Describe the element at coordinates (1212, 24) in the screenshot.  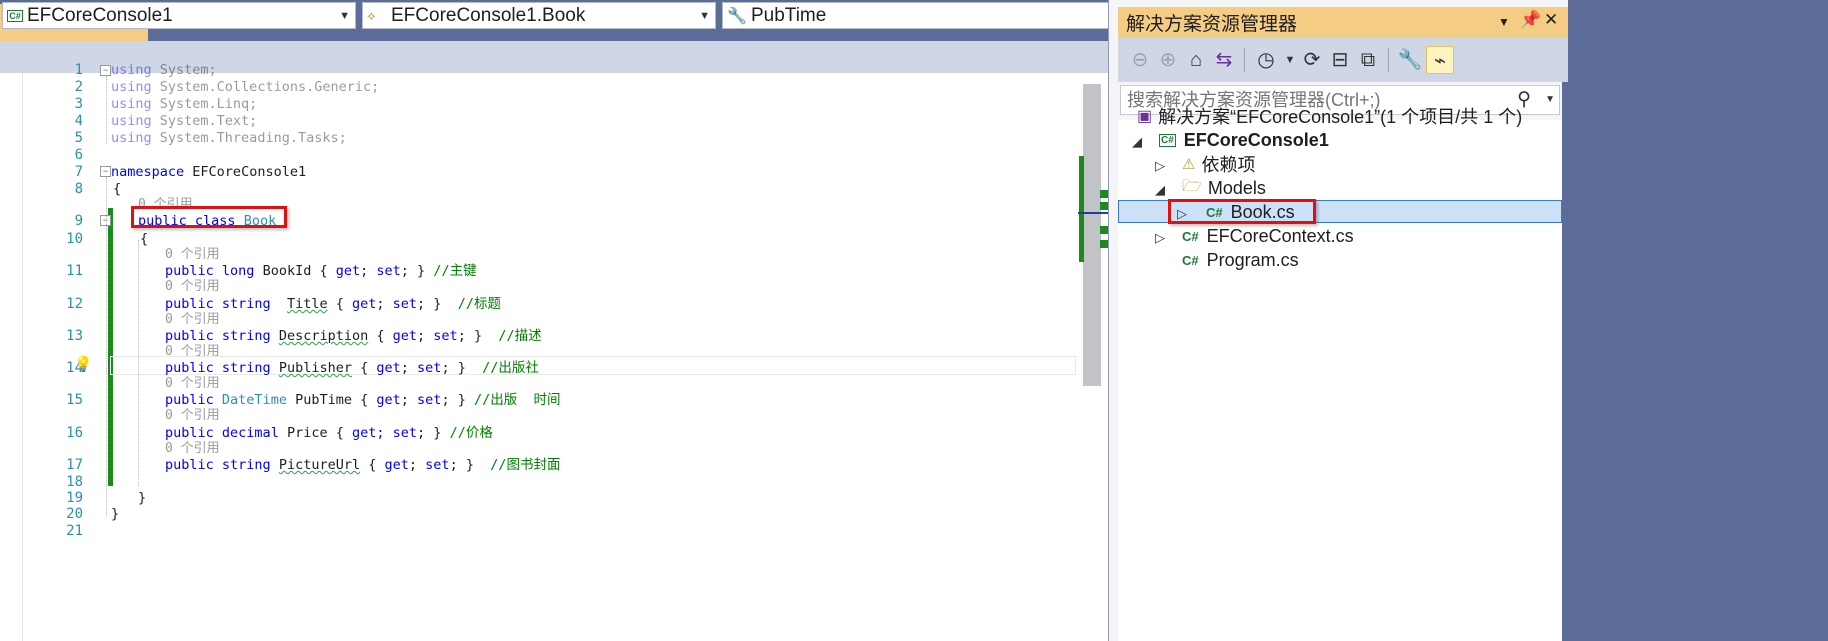
I see `solution-explorer-title: 解决方案资源管理器` at that location.